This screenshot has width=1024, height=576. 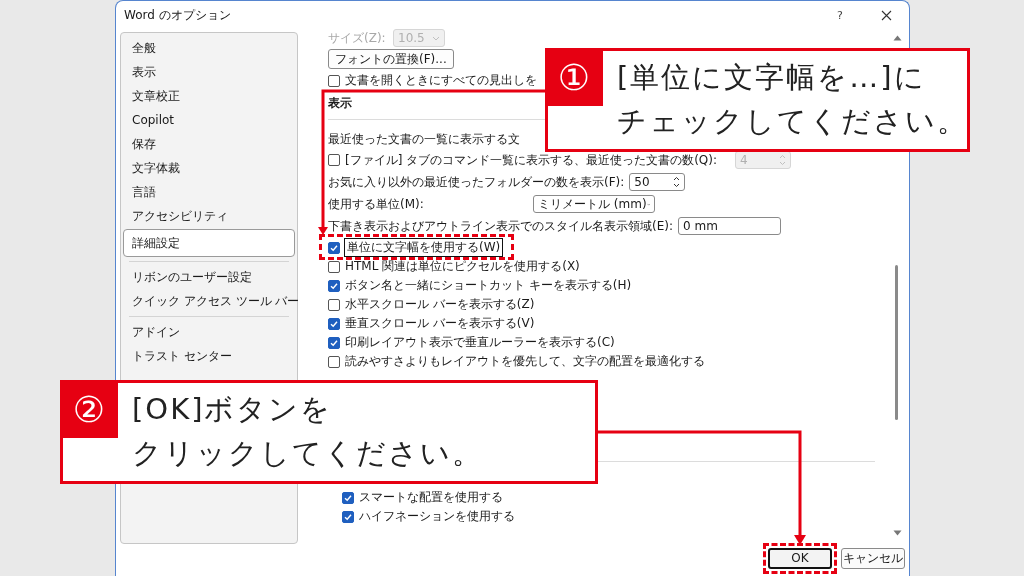 I want to click on spin-field: 50, so click(x=657, y=182).